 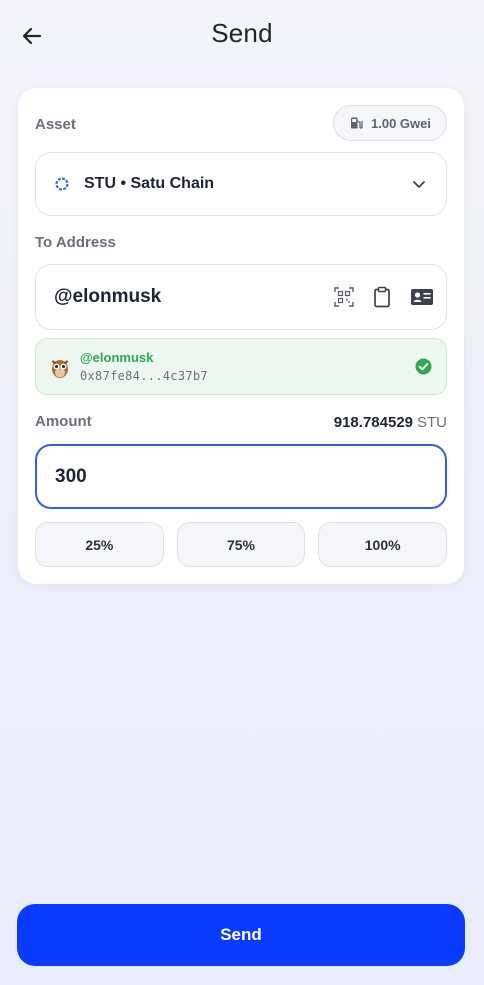 I want to click on gas-pump-icon, so click(x=357, y=123).